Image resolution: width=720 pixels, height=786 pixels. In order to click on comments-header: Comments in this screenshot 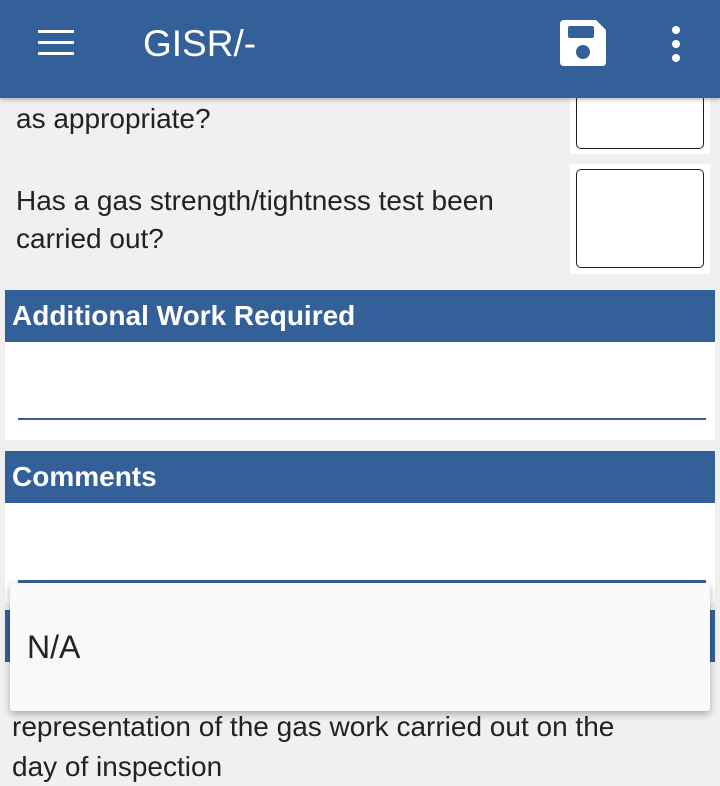, I will do `click(360, 477)`.